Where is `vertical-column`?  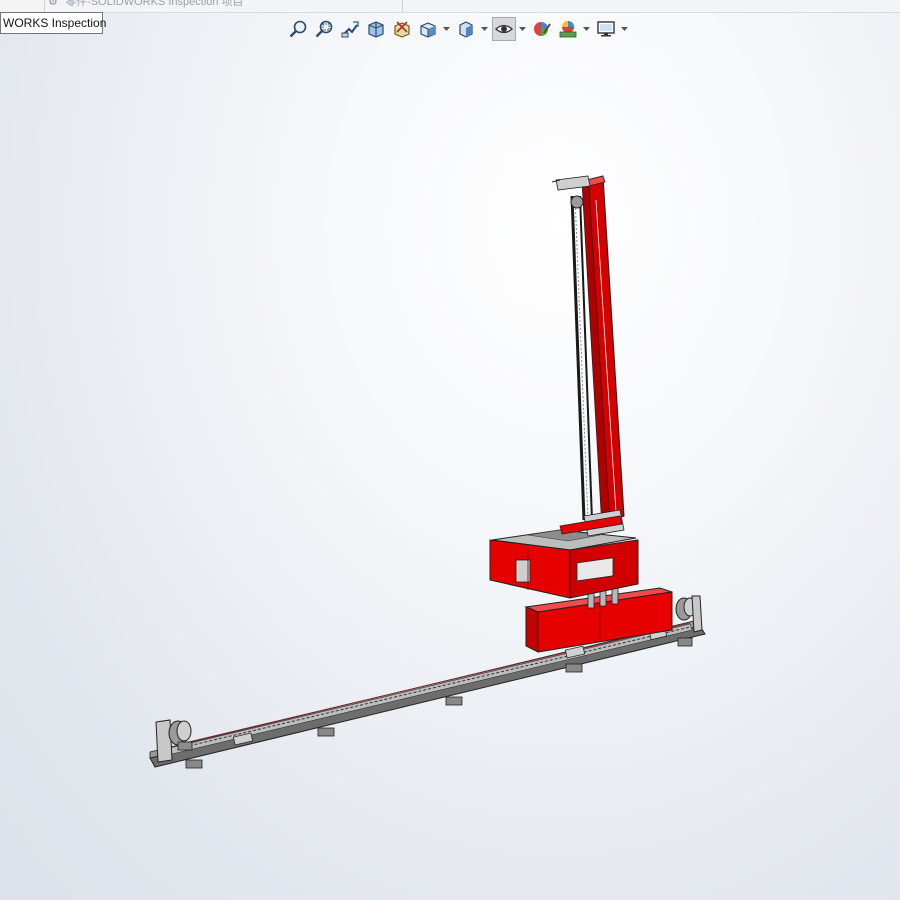
vertical-column is located at coordinates (588, 356).